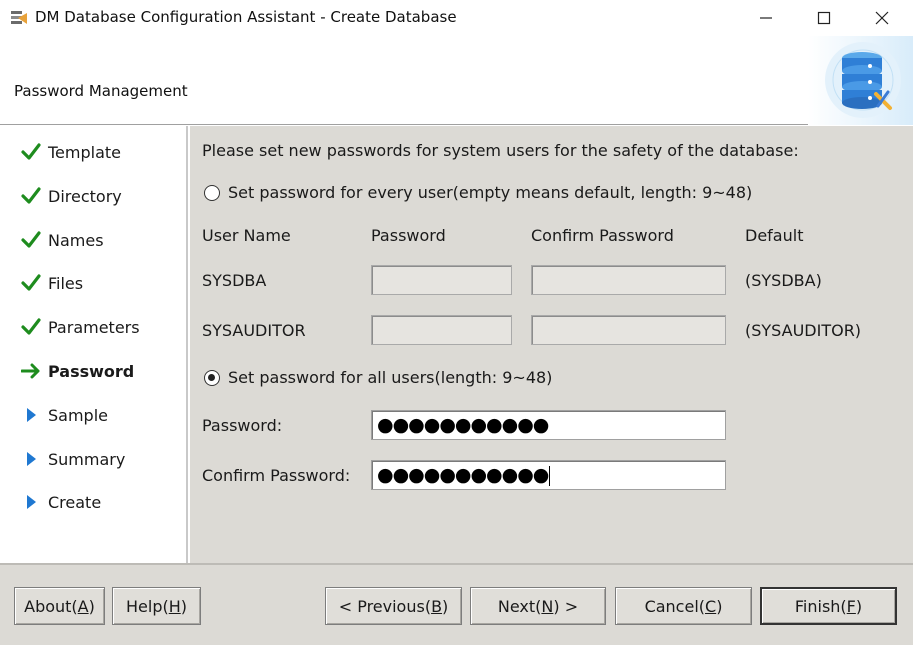 This screenshot has height=645, width=913. I want to click on help-button-text: Help(, so click(147, 606).